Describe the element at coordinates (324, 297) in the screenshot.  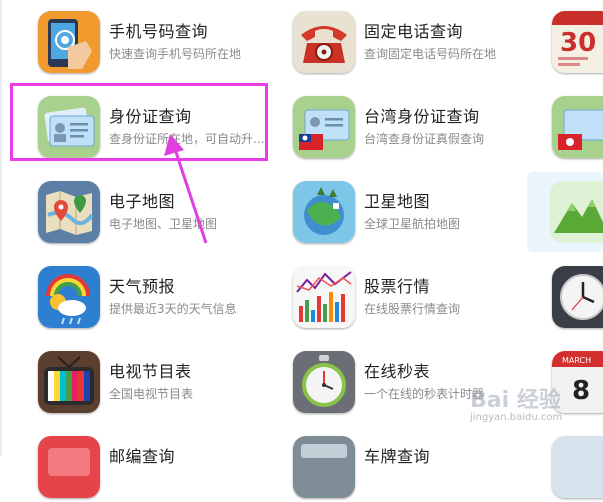
I see `stock-chart-icon` at that location.